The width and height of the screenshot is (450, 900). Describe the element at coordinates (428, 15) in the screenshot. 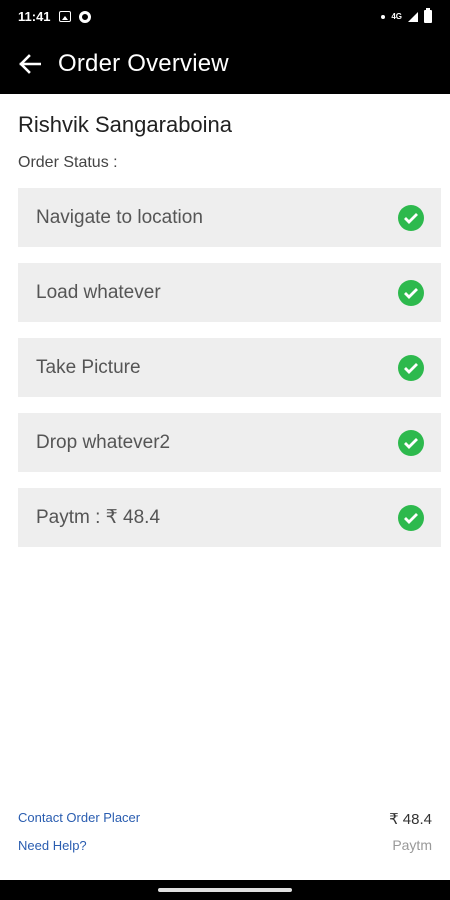

I see `battery-icon` at that location.